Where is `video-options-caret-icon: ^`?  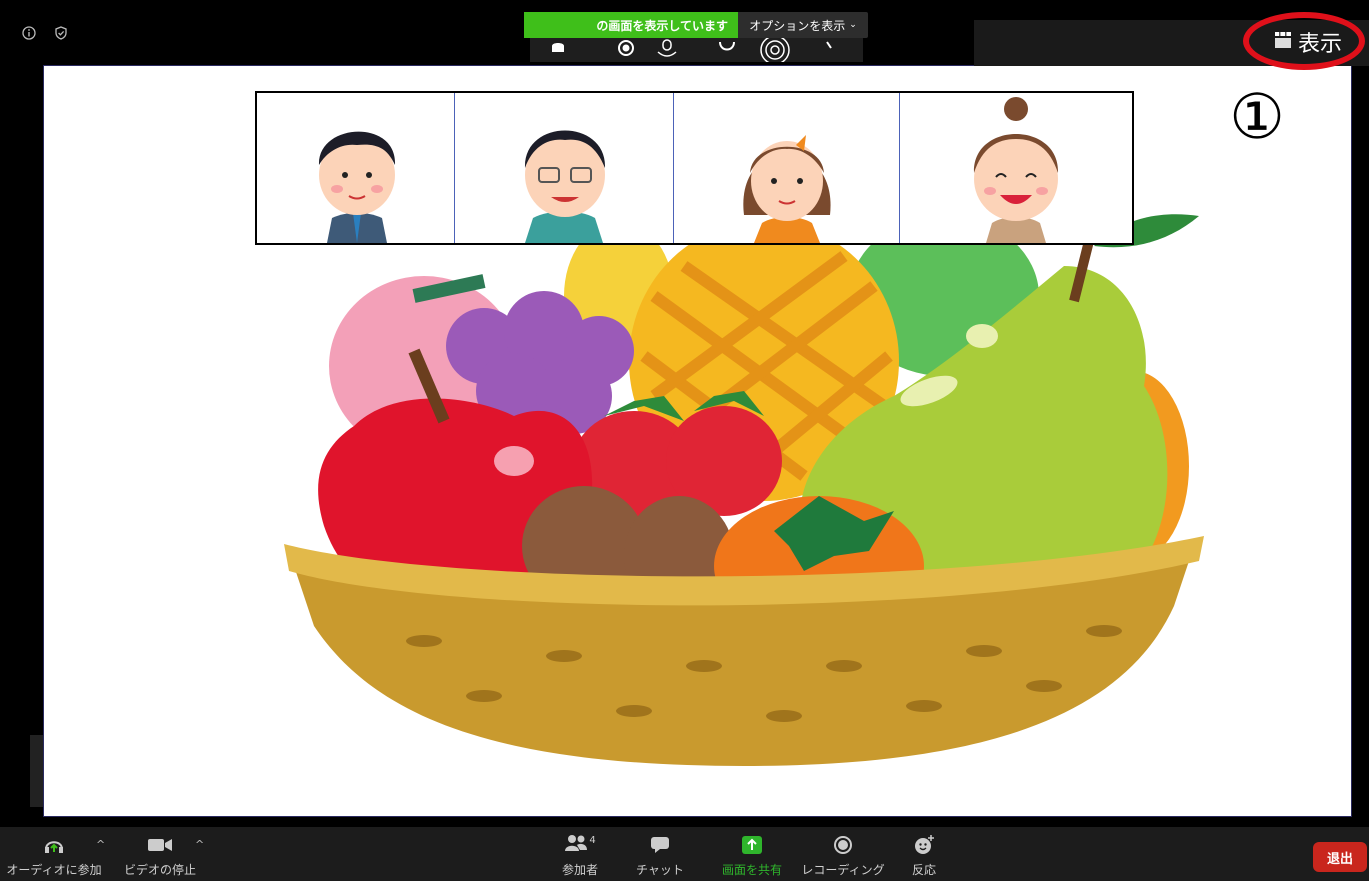 video-options-caret-icon: ^ is located at coordinates (199, 844).